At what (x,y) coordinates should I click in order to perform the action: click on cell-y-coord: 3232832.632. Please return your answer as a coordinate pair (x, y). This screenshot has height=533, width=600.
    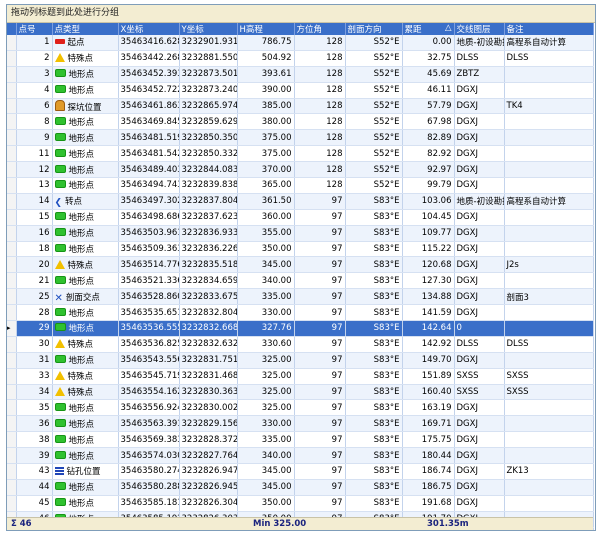
    Looking at the image, I should click on (208, 344).